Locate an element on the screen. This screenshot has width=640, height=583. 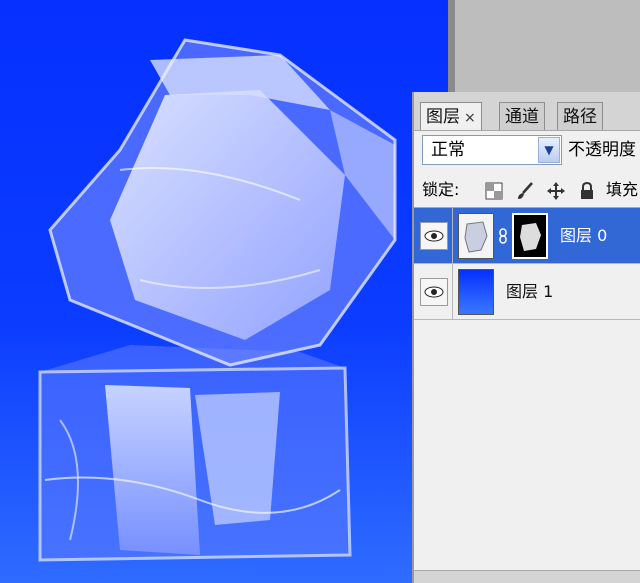
tab-channels-label: 通道 is located at coordinates (522, 117).